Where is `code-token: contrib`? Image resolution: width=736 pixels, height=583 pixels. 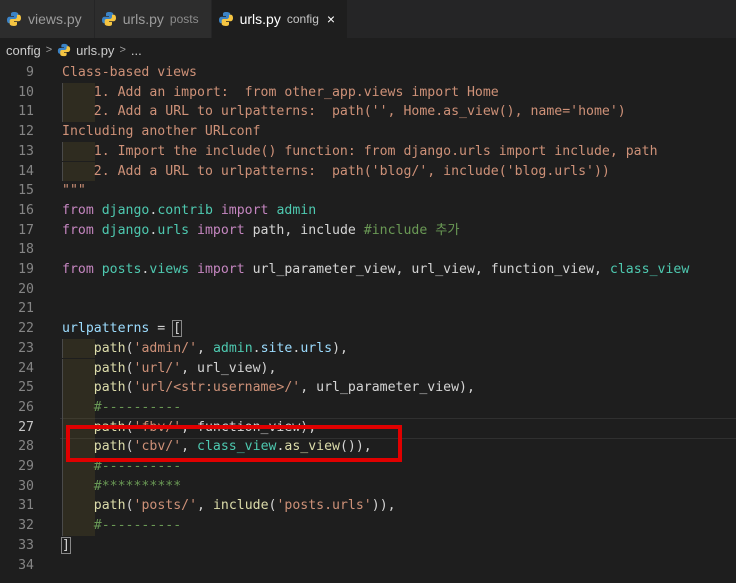 code-token: contrib is located at coordinates (185, 210).